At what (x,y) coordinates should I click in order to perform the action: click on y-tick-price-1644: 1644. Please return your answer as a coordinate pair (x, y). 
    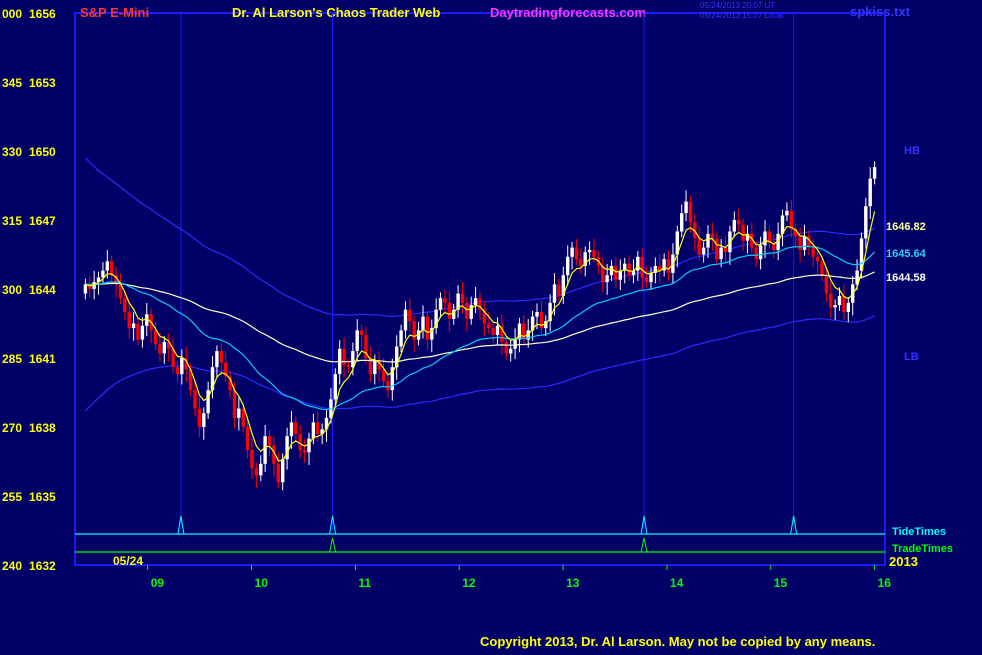
    Looking at the image, I should click on (42, 290).